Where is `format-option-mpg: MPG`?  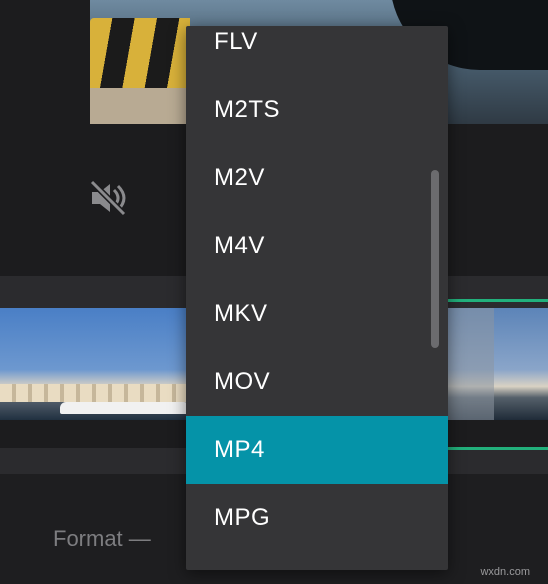 format-option-mpg: MPG is located at coordinates (317, 518).